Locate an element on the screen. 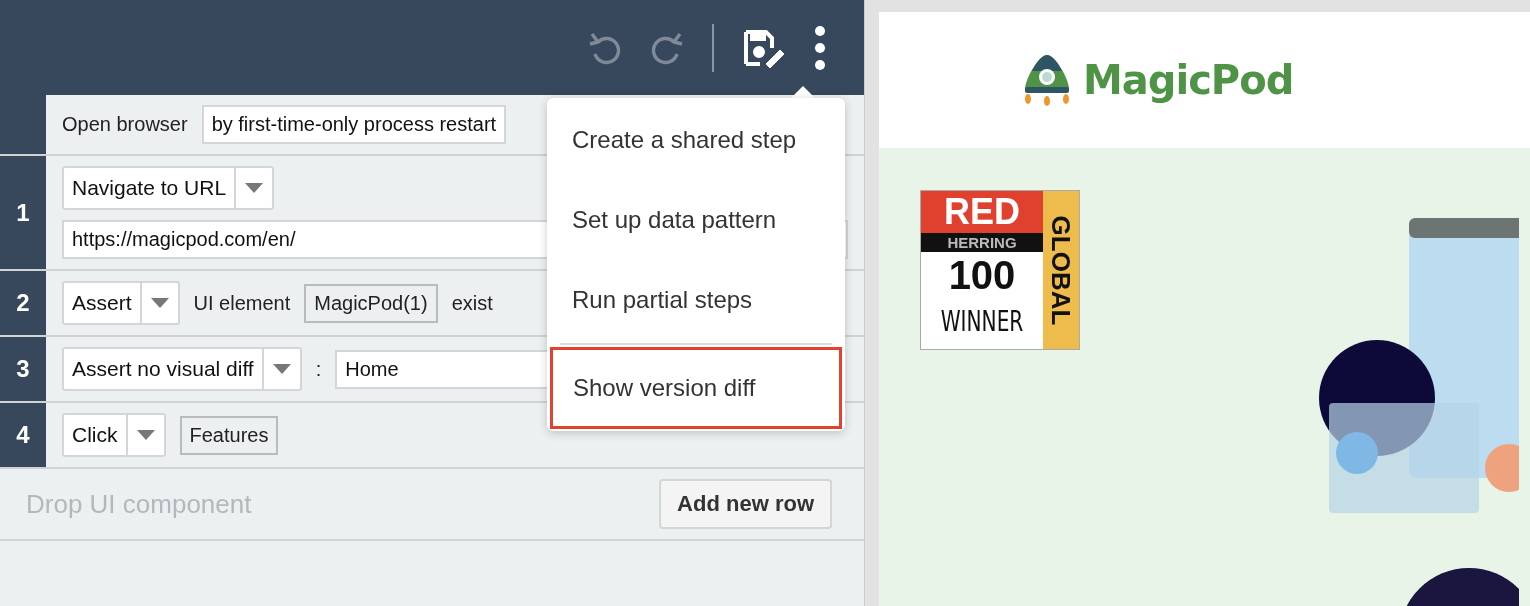  step-number: 1 is located at coordinates (23, 212).